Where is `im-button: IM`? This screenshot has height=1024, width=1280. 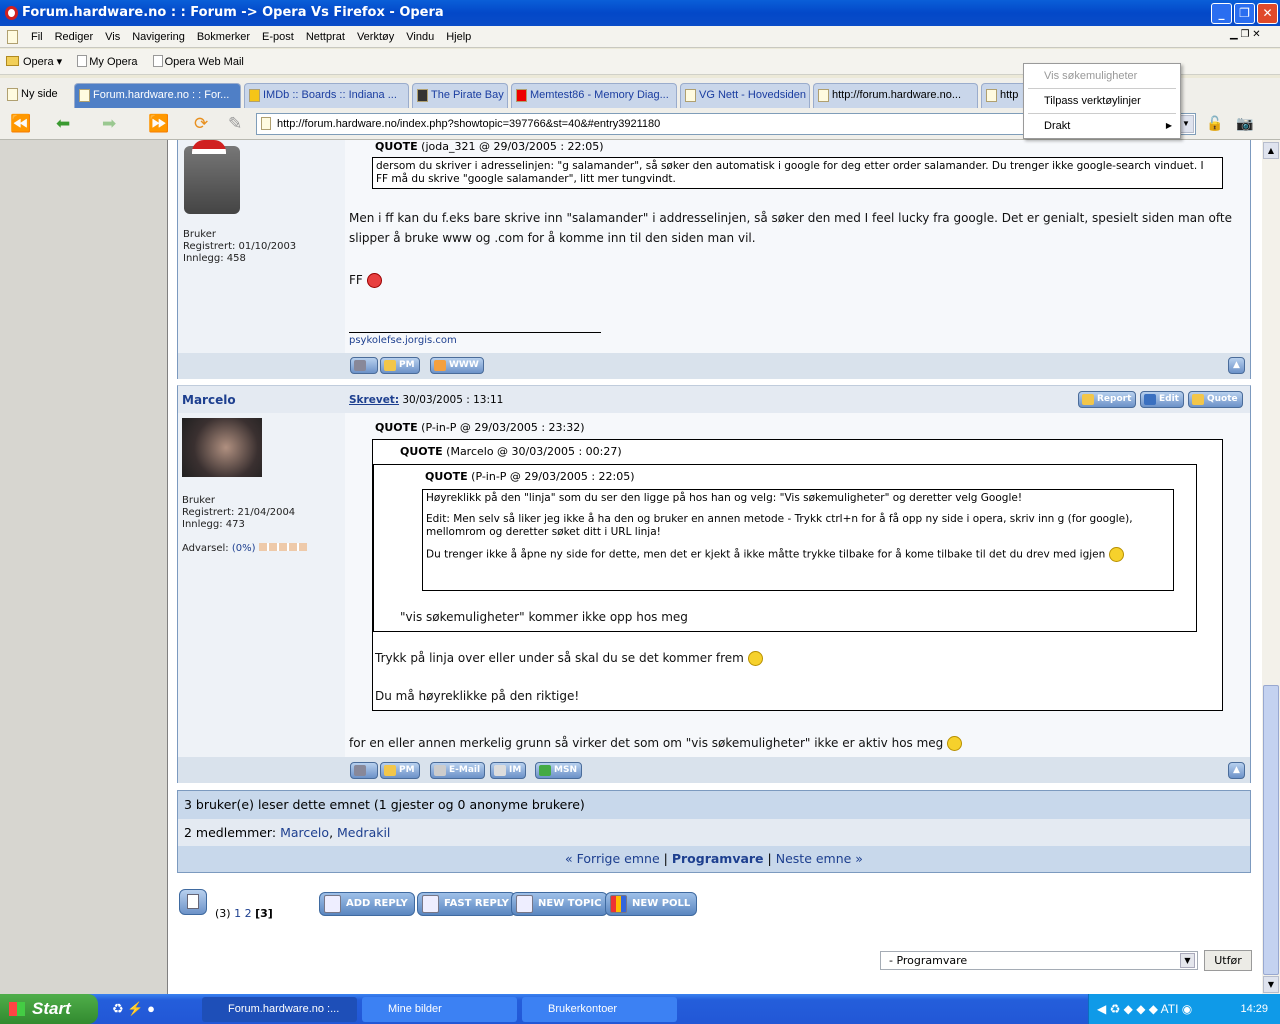 im-button: IM is located at coordinates (508, 770).